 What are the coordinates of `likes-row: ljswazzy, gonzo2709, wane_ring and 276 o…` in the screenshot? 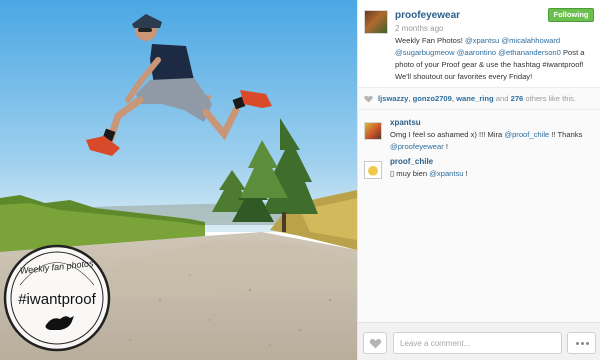 It's located at (479, 99).